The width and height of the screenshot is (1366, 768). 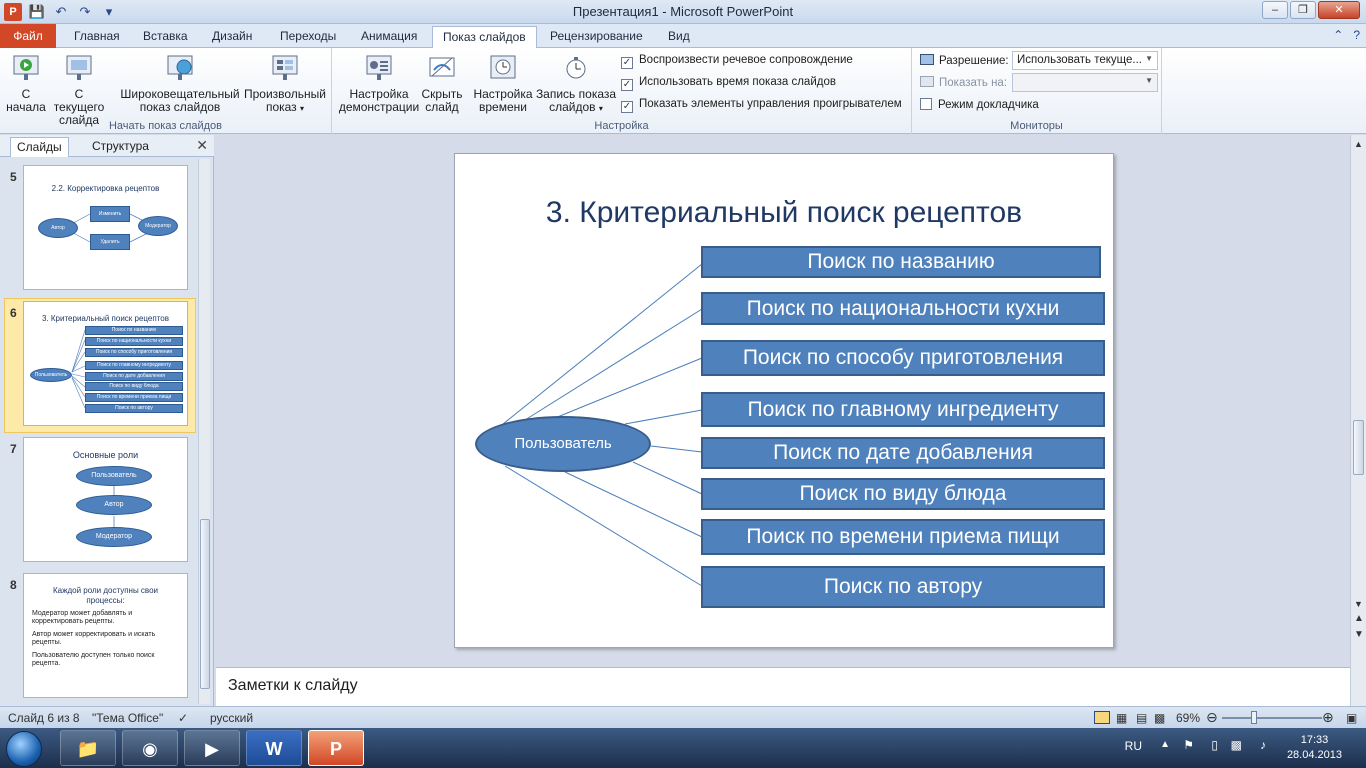 What do you see at coordinates (1358, 604) in the screenshot?
I see `scroll-down-icon: ▼` at bounding box center [1358, 604].